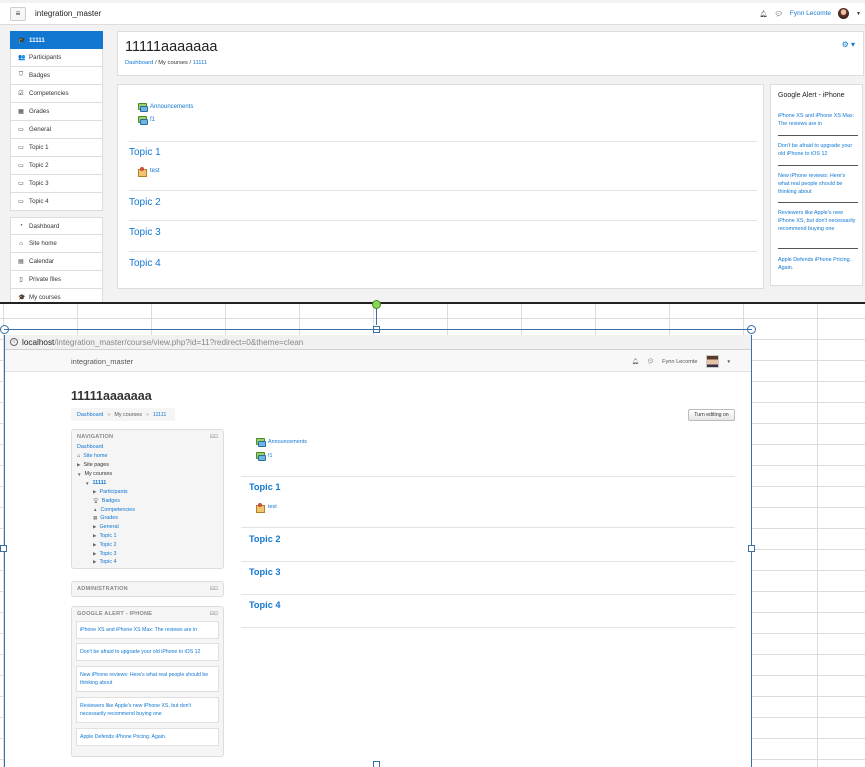 This screenshot has height=767, width=865. I want to click on info-icon: i, so click(14, 342).